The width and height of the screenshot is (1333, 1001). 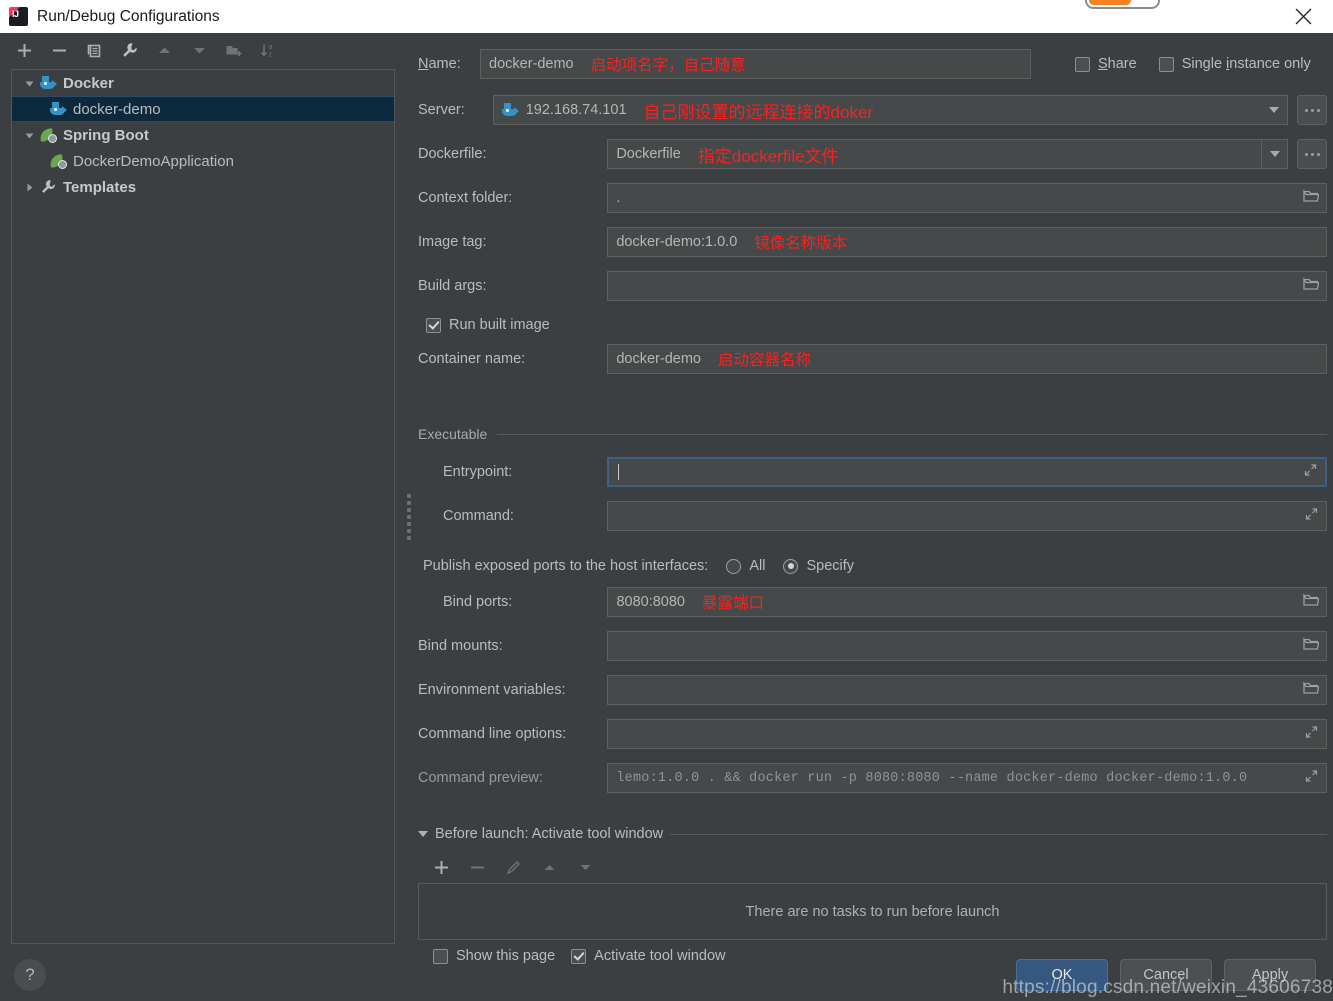 I want to click on container-name-input: docker-demo 启动容器名称, so click(x=967, y=359).